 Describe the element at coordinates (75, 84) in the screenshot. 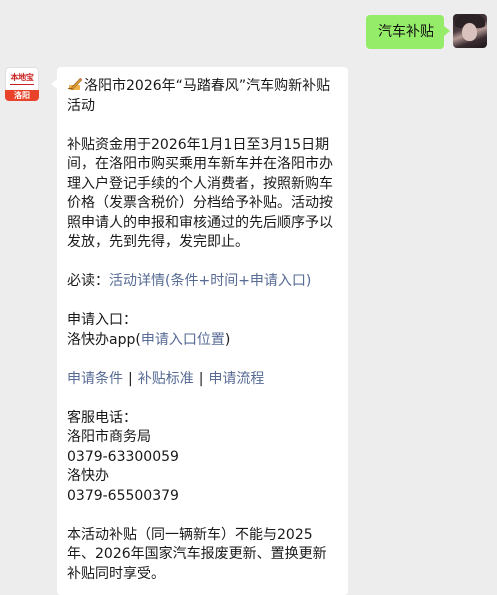

I see `writing-hand-icon` at that location.